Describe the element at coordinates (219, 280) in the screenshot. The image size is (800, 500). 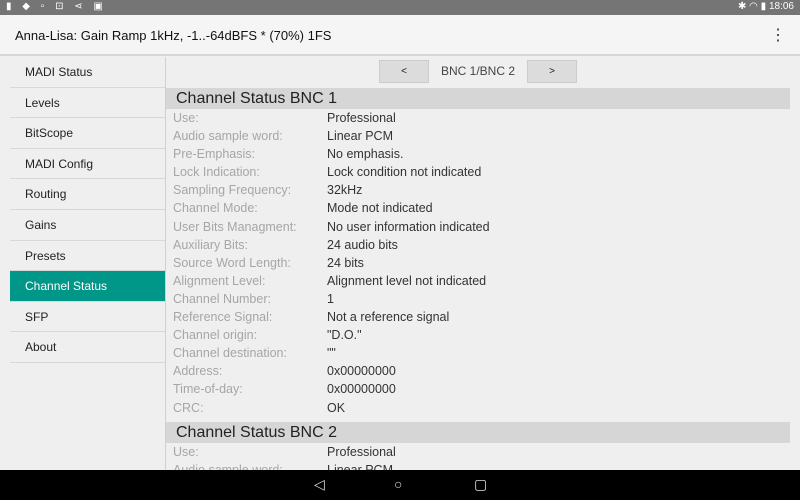
I see `field-label: Alignment Level:` at that location.